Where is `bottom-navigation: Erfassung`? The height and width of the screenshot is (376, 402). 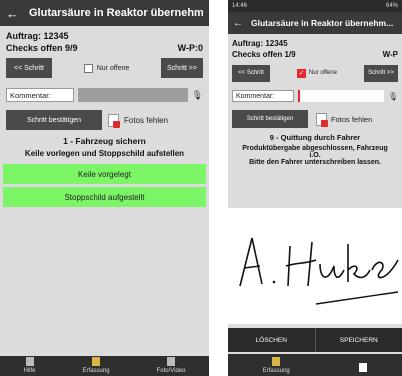 bottom-navigation: Erfassung is located at coordinates (315, 365).